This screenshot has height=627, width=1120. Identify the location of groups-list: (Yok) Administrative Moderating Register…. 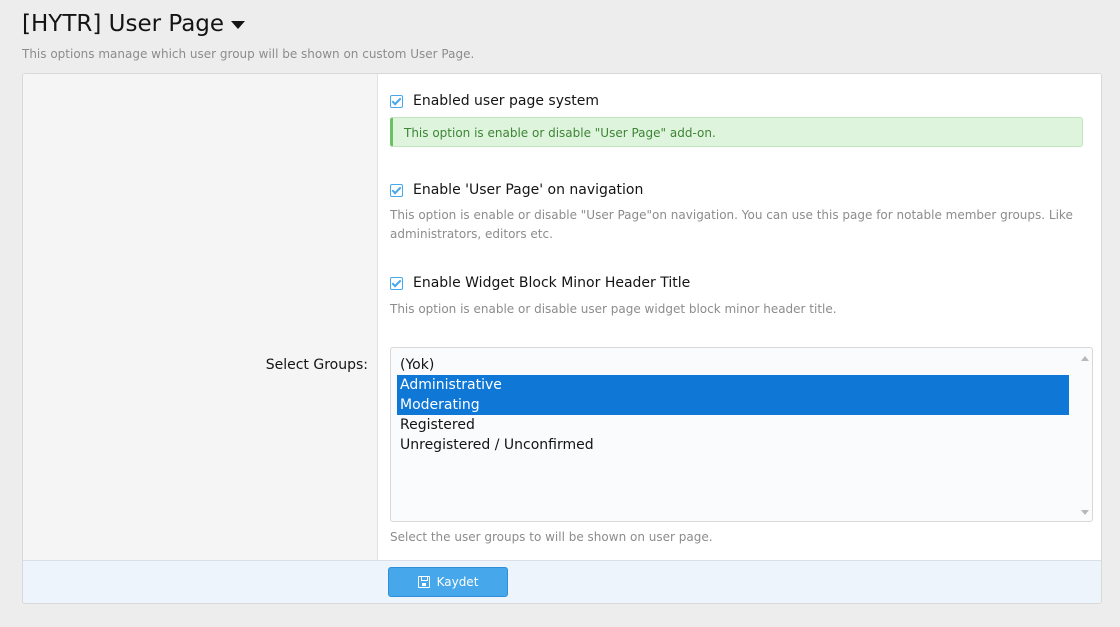
(733, 405).